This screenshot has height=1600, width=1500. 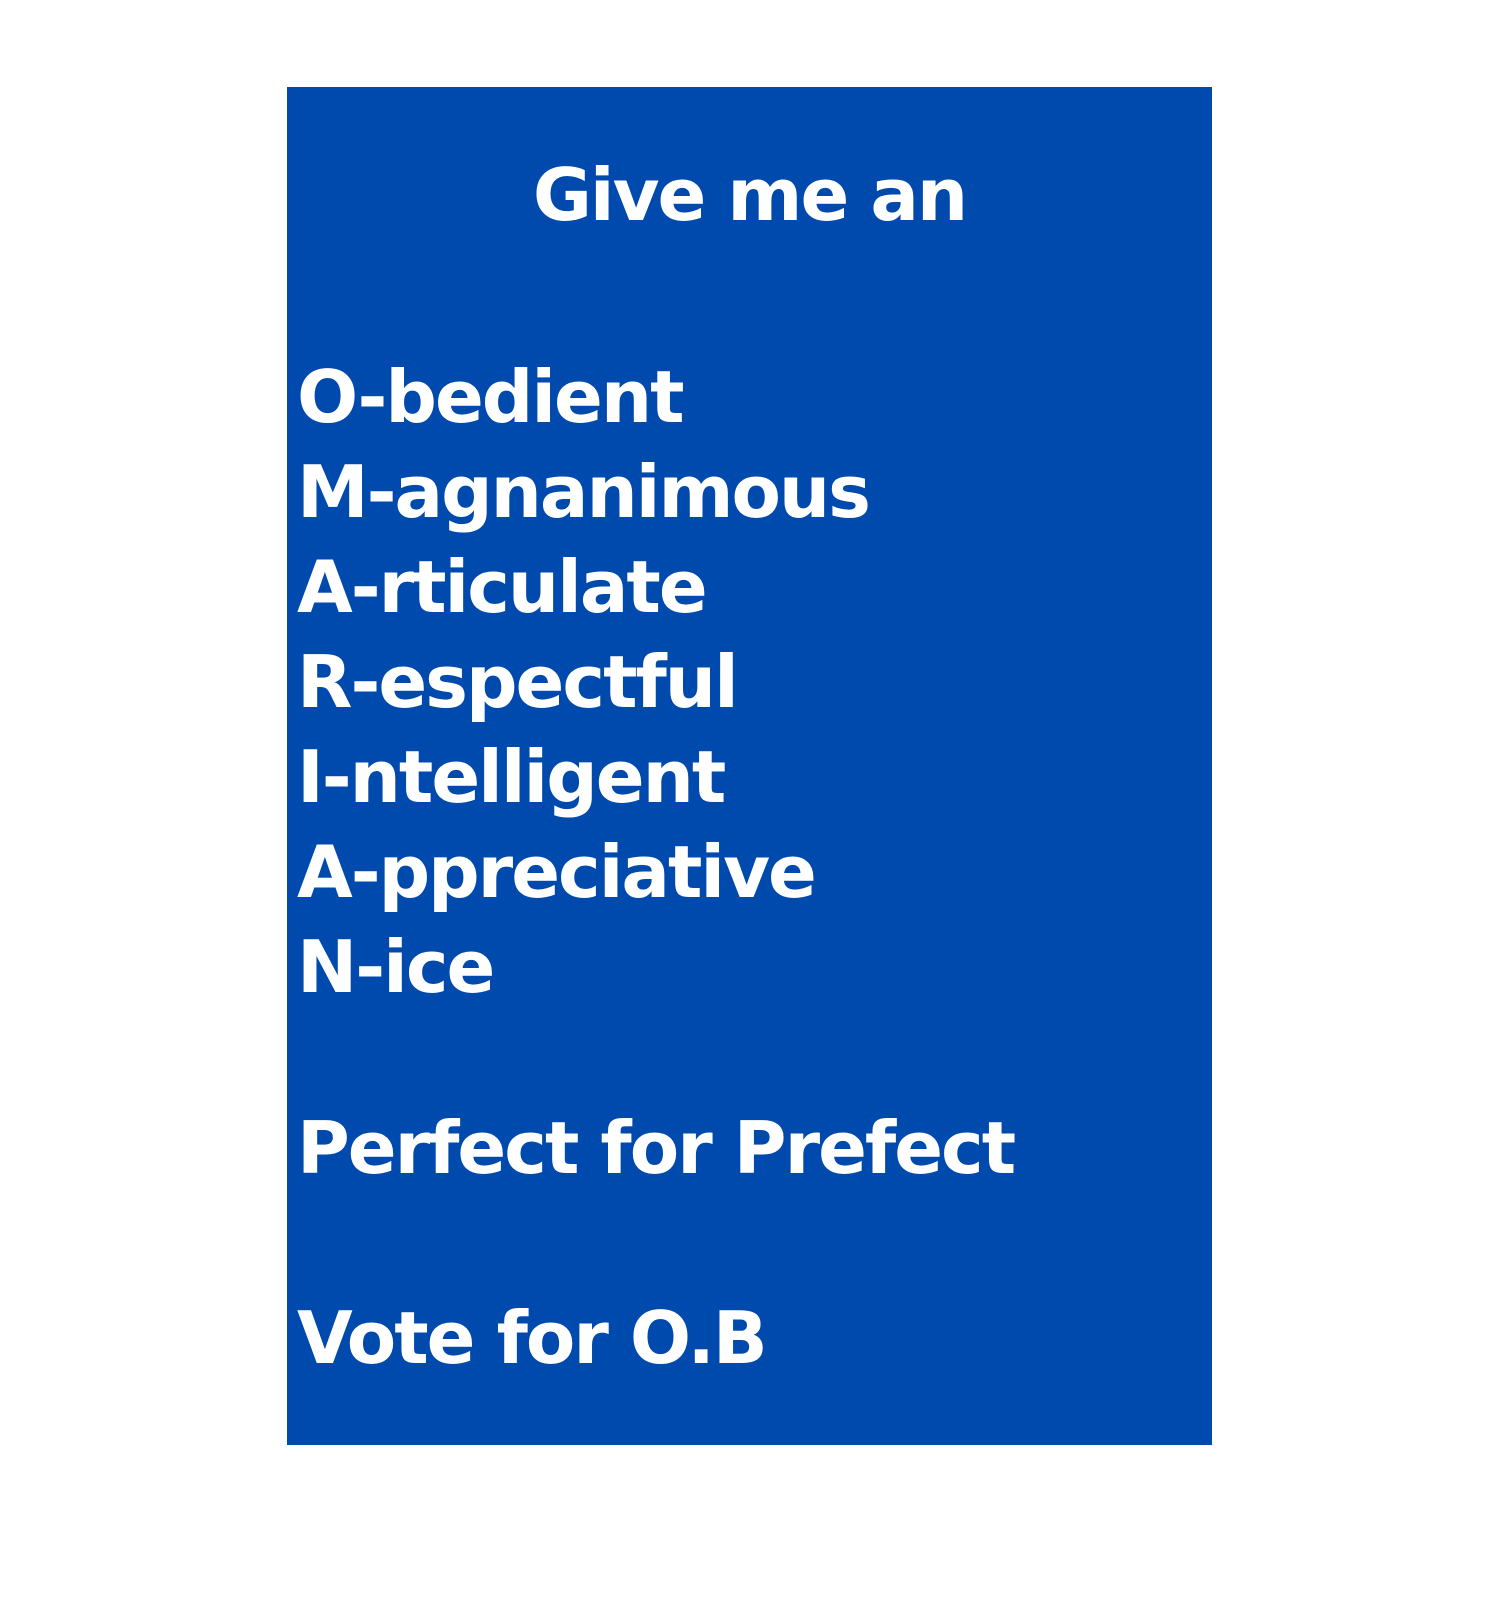 I want to click on acrostic-line: A-ppreciative, so click(x=557, y=872).